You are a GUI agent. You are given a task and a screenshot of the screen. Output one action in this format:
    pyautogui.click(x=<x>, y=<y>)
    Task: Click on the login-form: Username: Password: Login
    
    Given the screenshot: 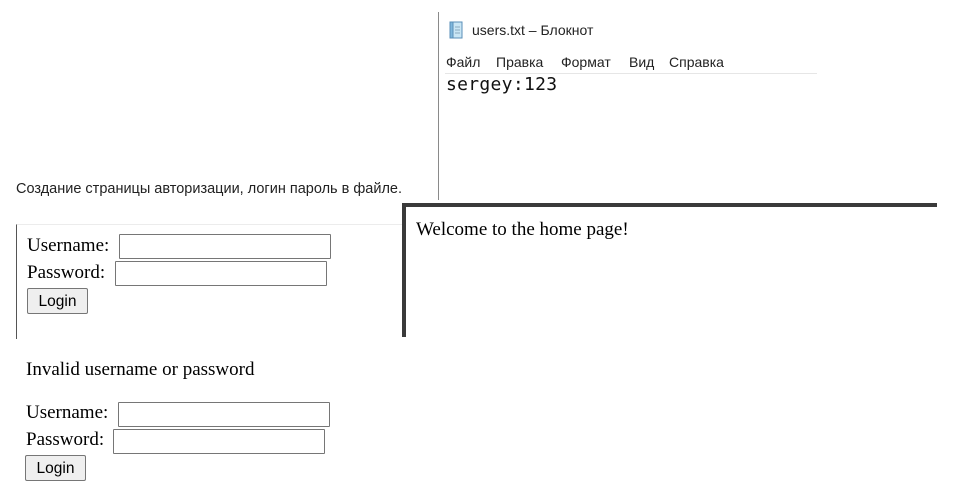 What is the action you would take?
    pyautogui.click(x=209, y=281)
    